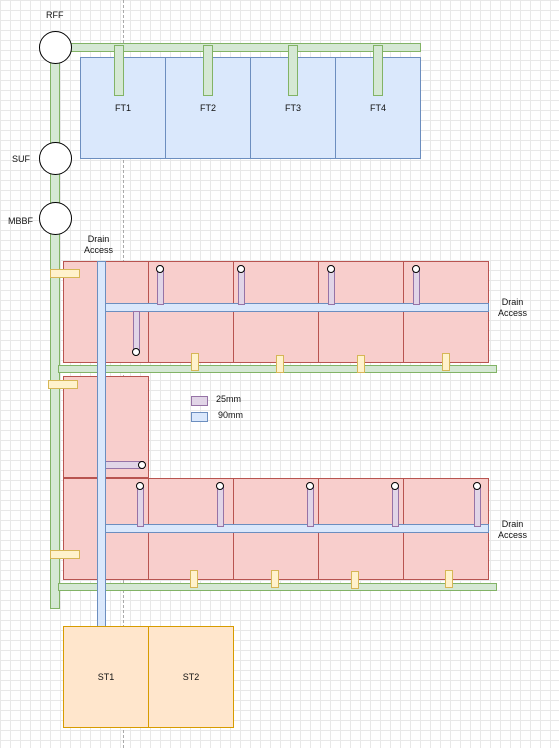 The height and width of the screenshot is (748, 559). What do you see at coordinates (208, 70) in the screenshot?
I see `feed-pipe-ft2` at bounding box center [208, 70].